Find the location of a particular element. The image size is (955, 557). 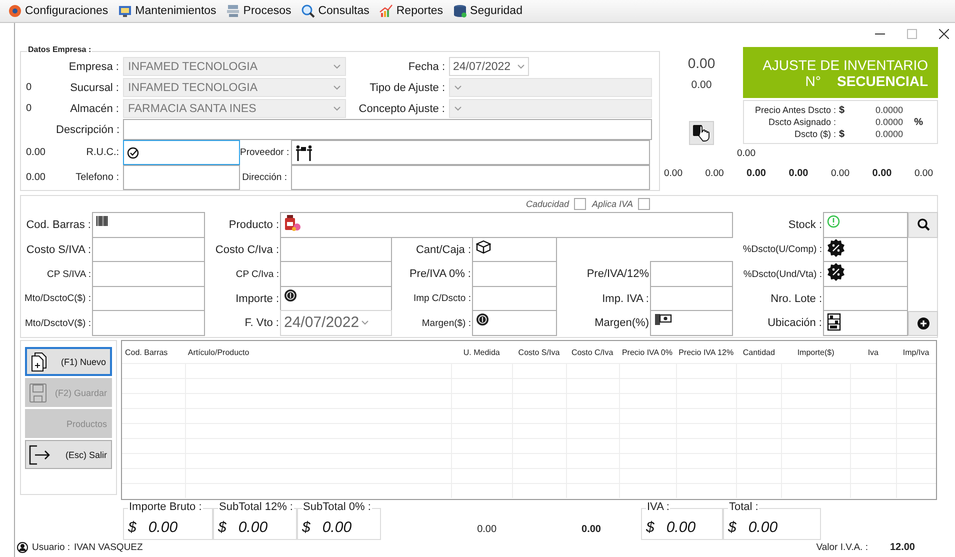

column-header: Costo S/Iva is located at coordinates (539, 352).